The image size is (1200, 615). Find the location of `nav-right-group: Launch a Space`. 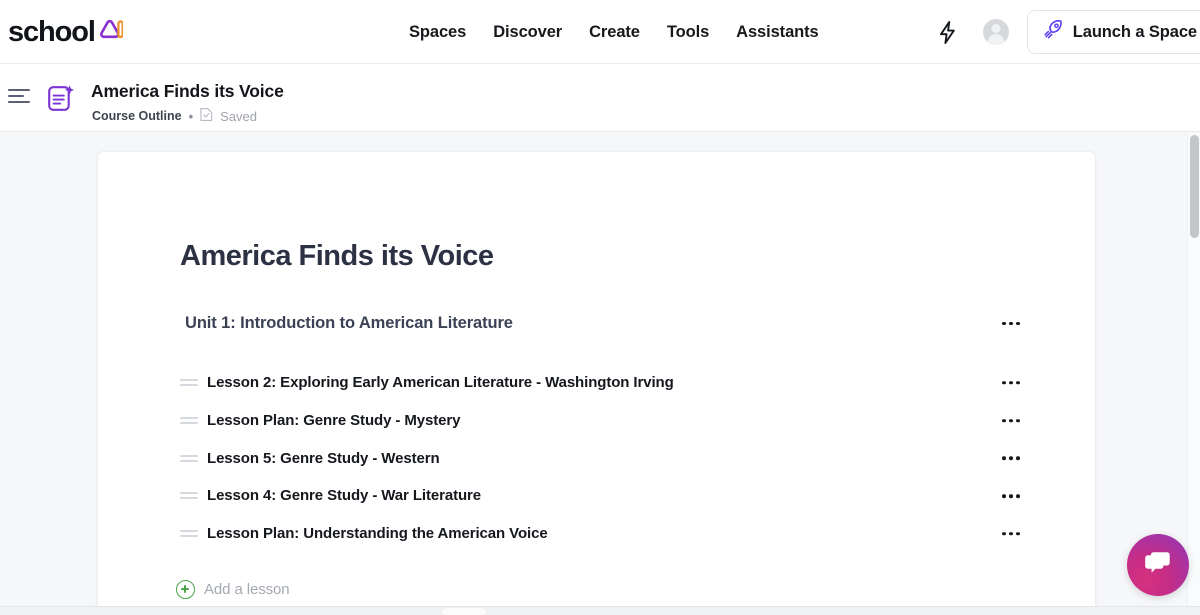

nav-right-group: Launch a Space is located at coordinates (1066, 32).